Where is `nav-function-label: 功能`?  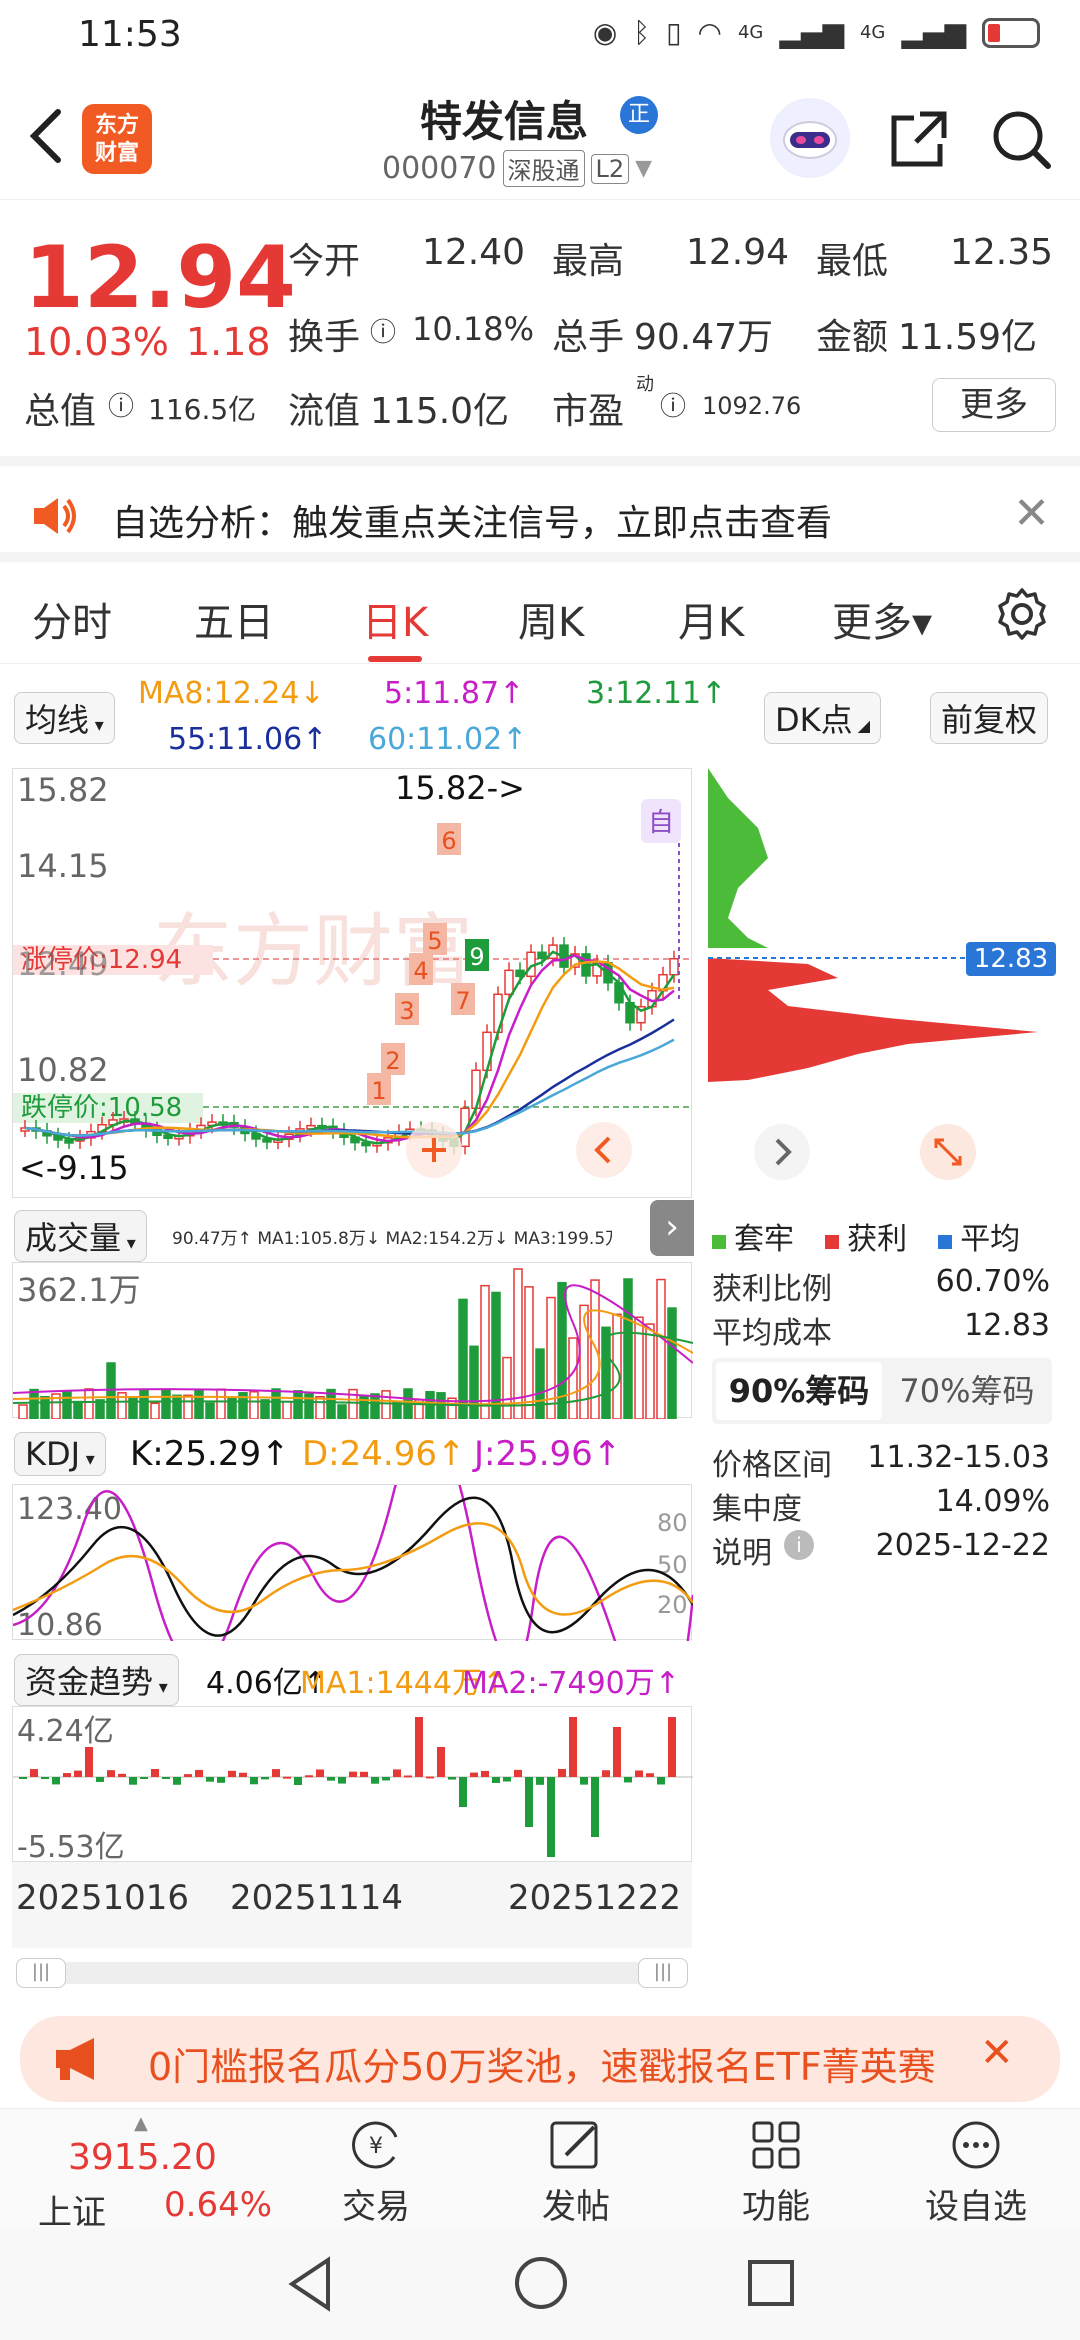
nav-function-label: 功能 is located at coordinates (776, 2207).